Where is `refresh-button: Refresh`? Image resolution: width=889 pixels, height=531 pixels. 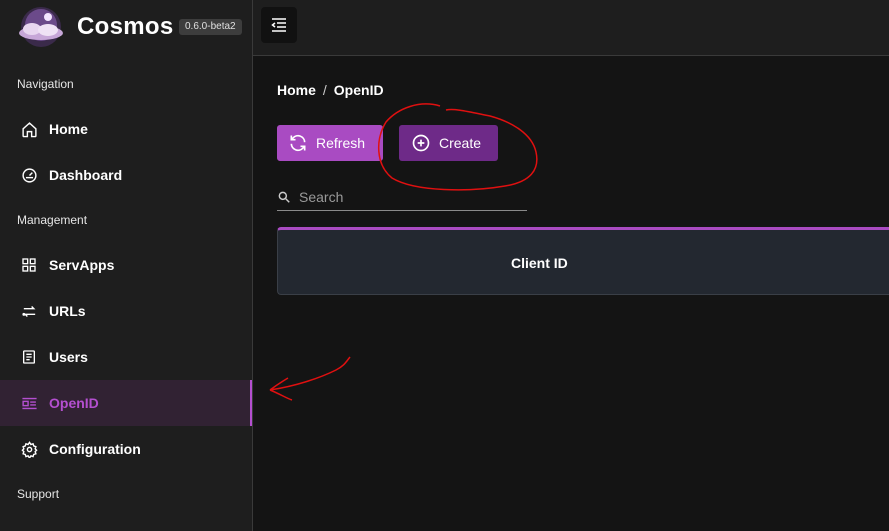
refresh-button: Refresh is located at coordinates (330, 143).